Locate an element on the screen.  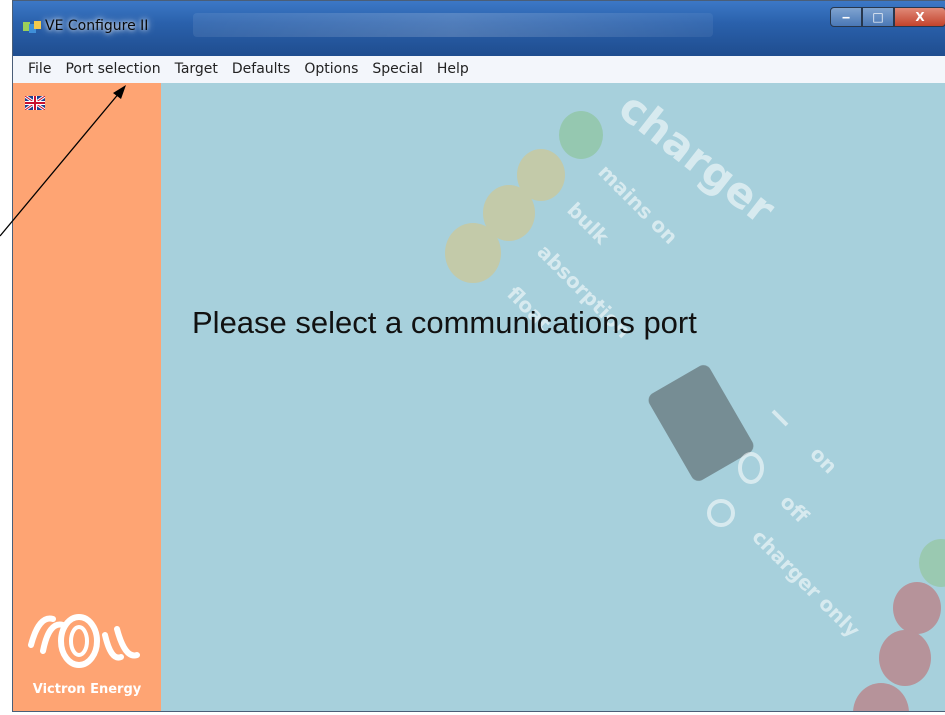
window-title: VE Configure II is located at coordinates (97, 26).